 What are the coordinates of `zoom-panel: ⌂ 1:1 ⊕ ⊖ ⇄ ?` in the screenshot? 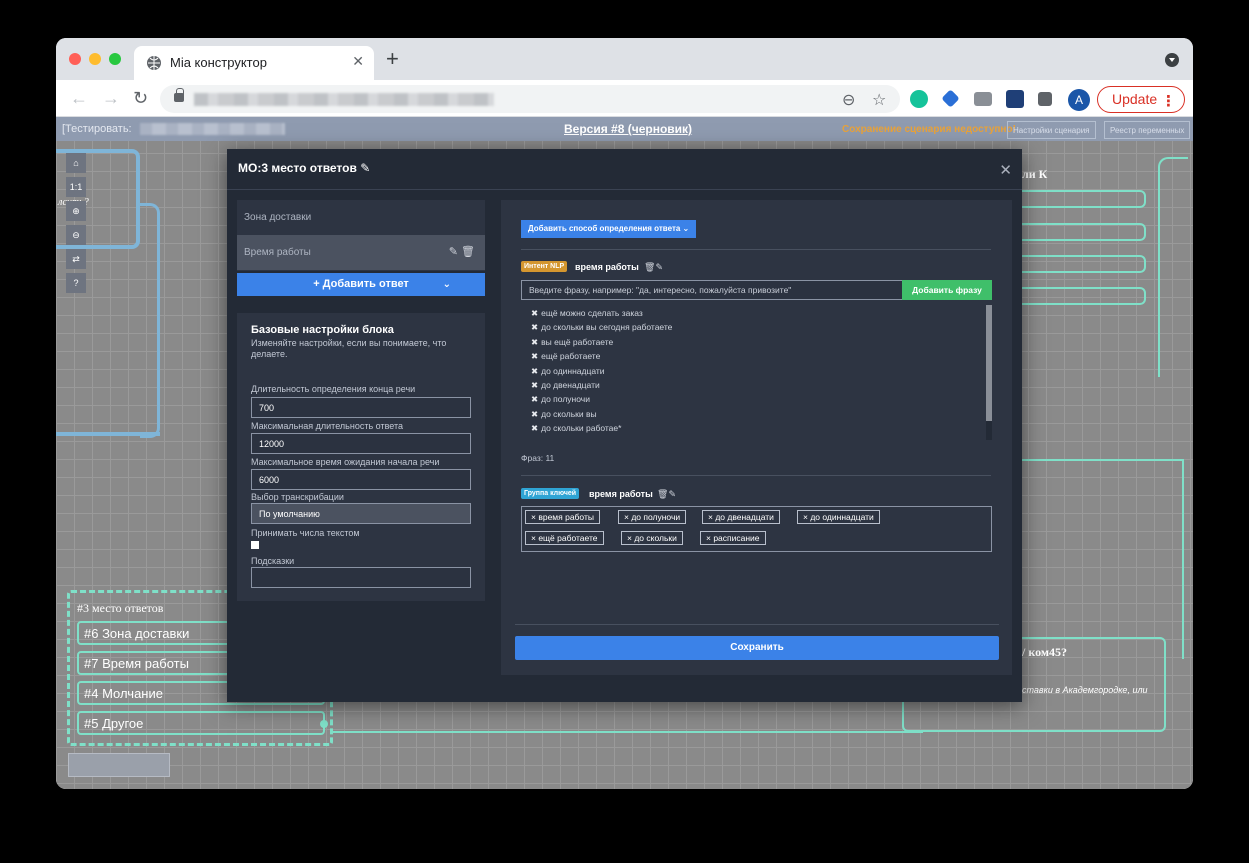 It's located at (76, 225).